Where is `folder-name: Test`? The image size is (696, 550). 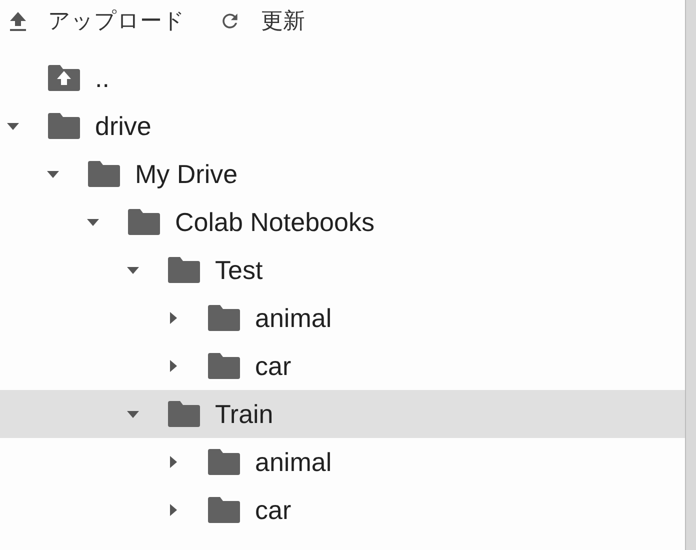 folder-name: Test is located at coordinates (239, 270).